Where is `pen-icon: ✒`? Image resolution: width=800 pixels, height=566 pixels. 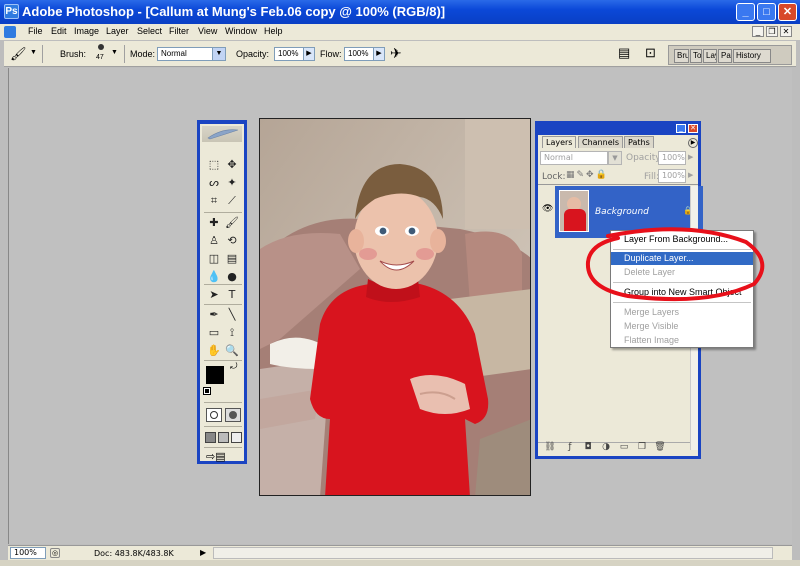
pen-icon: ✒ is located at coordinates (214, 315).